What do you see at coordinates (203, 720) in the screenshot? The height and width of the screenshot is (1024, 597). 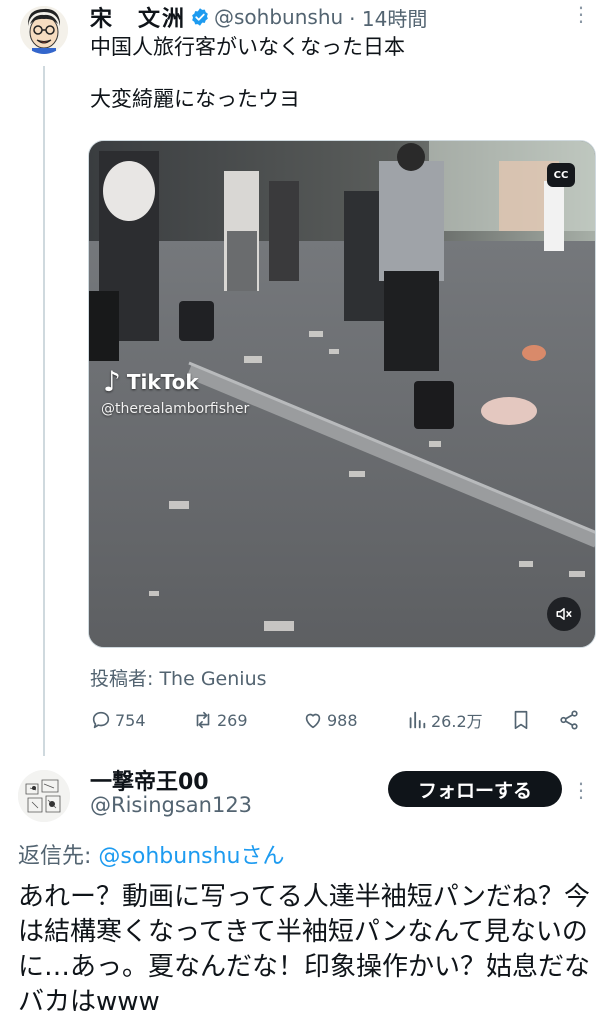 I see `retweet-icon` at bounding box center [203, 720].